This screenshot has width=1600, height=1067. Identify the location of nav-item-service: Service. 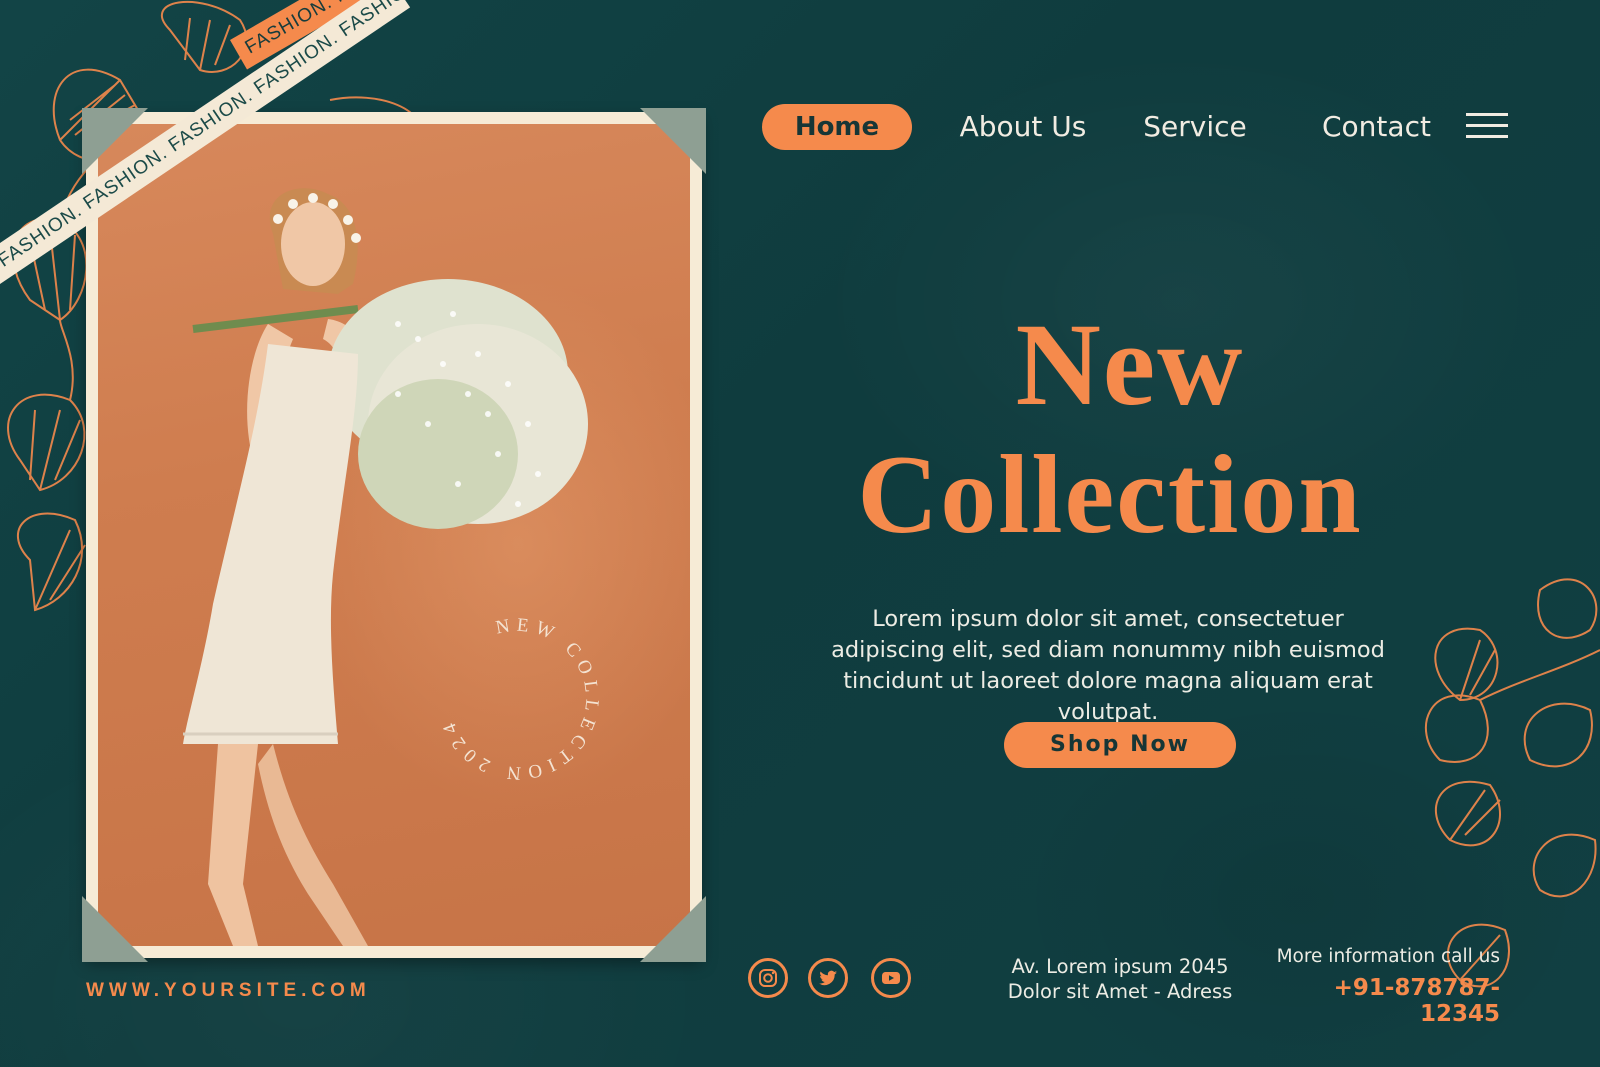
(1195, 127).